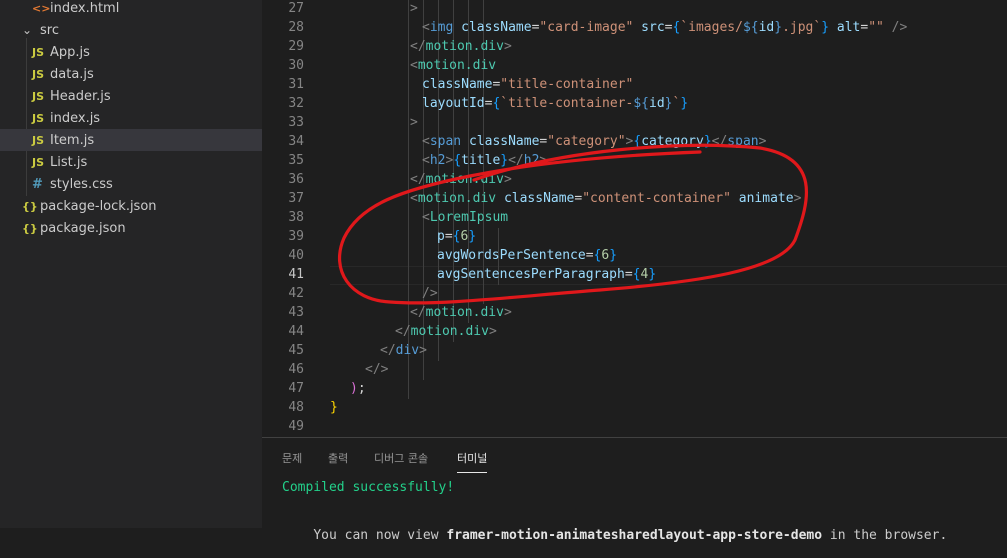 The height and width of the screenshot is (558, 1007). I want to click on code-token: avgWordsPerSentence, so click(511, 255).